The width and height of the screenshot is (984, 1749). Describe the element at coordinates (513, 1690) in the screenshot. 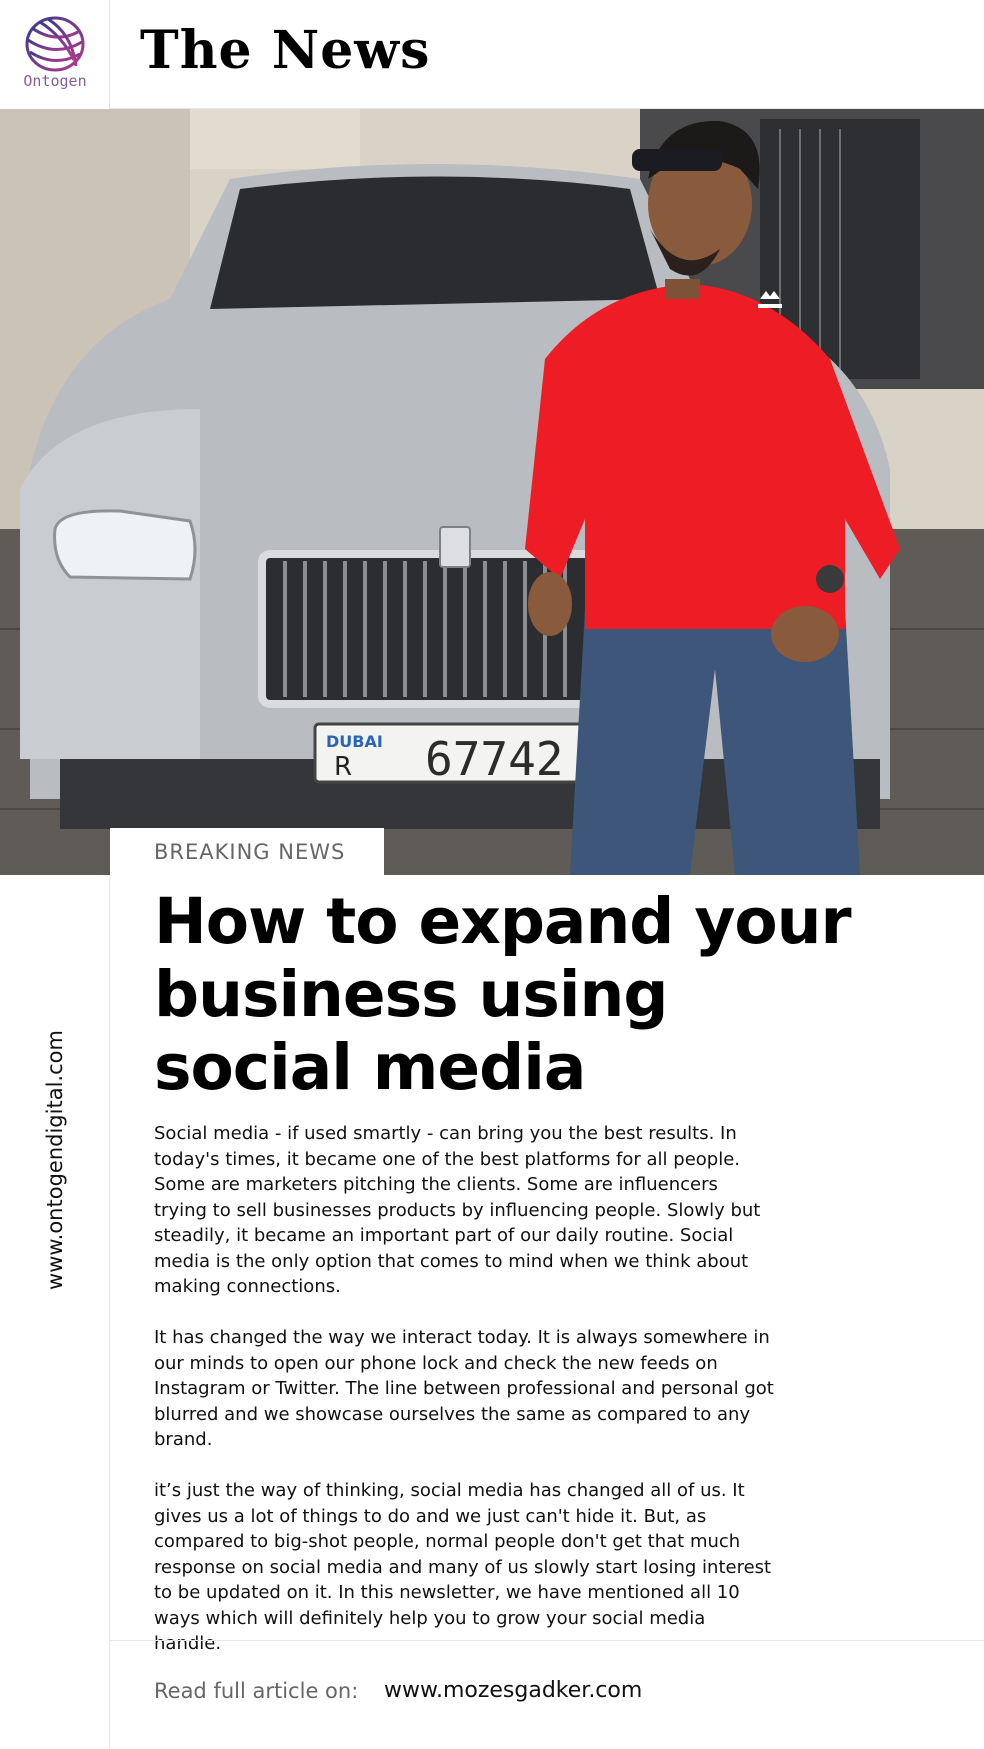

I see `article-link: www.mozesgadker.com` at that location.